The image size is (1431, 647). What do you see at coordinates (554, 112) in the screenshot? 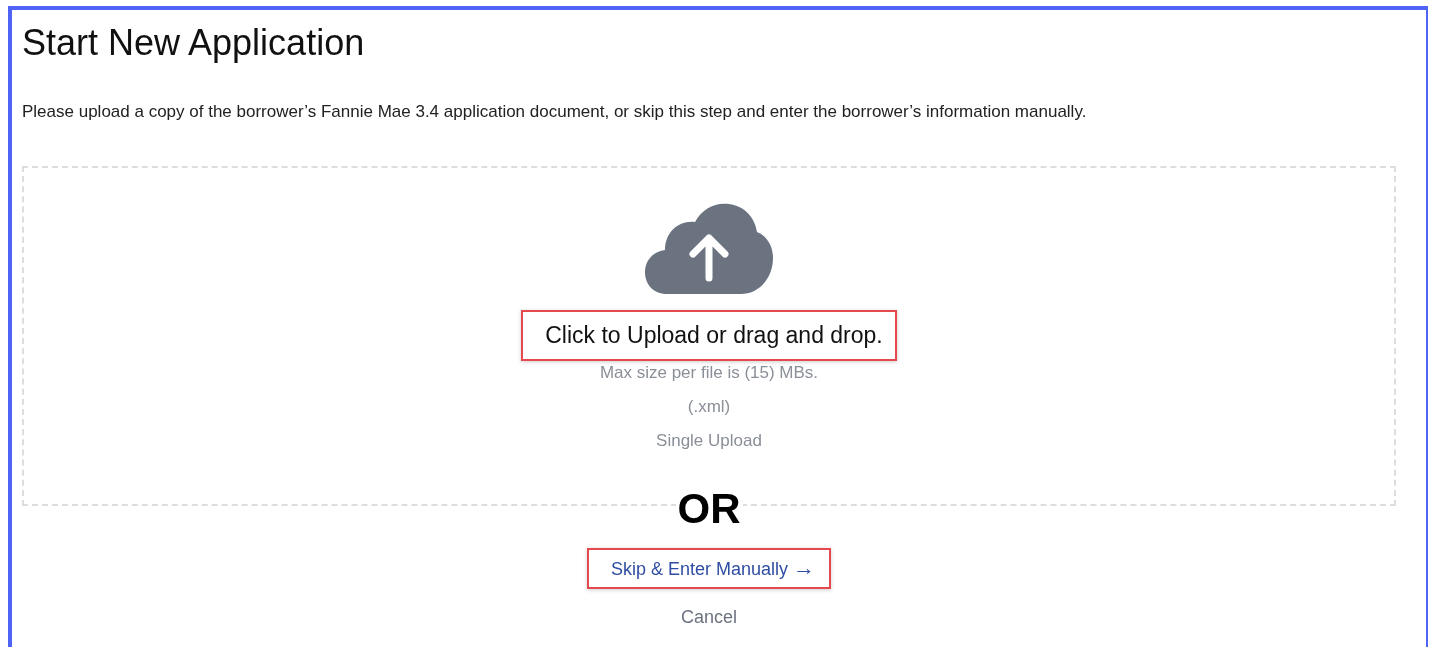
I see `instructions-text: Please upload a copy of the borrower’s Fannie Mae 3.4 application document, or skip this step and enter the borrower’s information manually.` at bounding box center [554, 112].